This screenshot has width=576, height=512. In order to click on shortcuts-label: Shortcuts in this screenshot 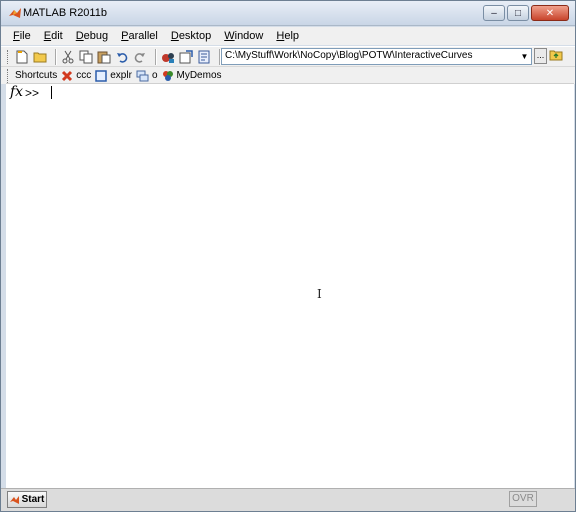, I will do `click(36, 75)`.